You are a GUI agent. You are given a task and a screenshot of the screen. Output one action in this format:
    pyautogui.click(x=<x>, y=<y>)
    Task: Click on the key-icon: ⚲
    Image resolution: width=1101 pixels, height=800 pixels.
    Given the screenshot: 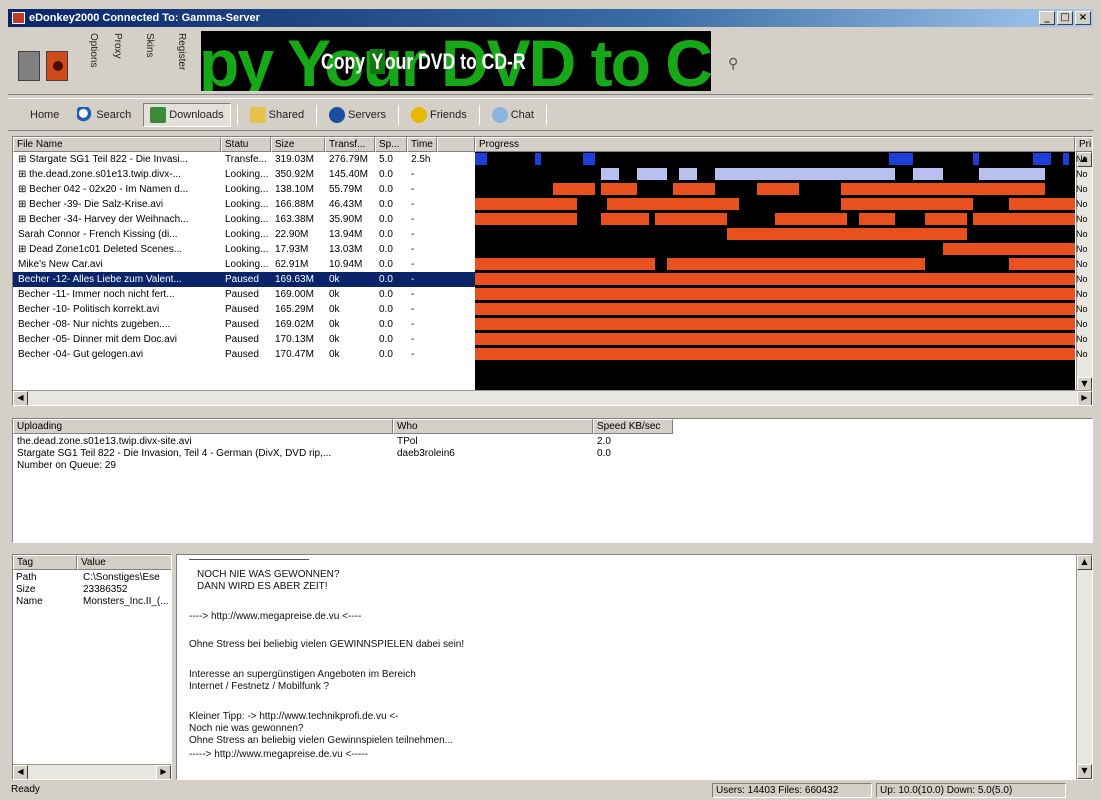 What is the action you would take?
    pyautogui.click(x=733, y=63)
    